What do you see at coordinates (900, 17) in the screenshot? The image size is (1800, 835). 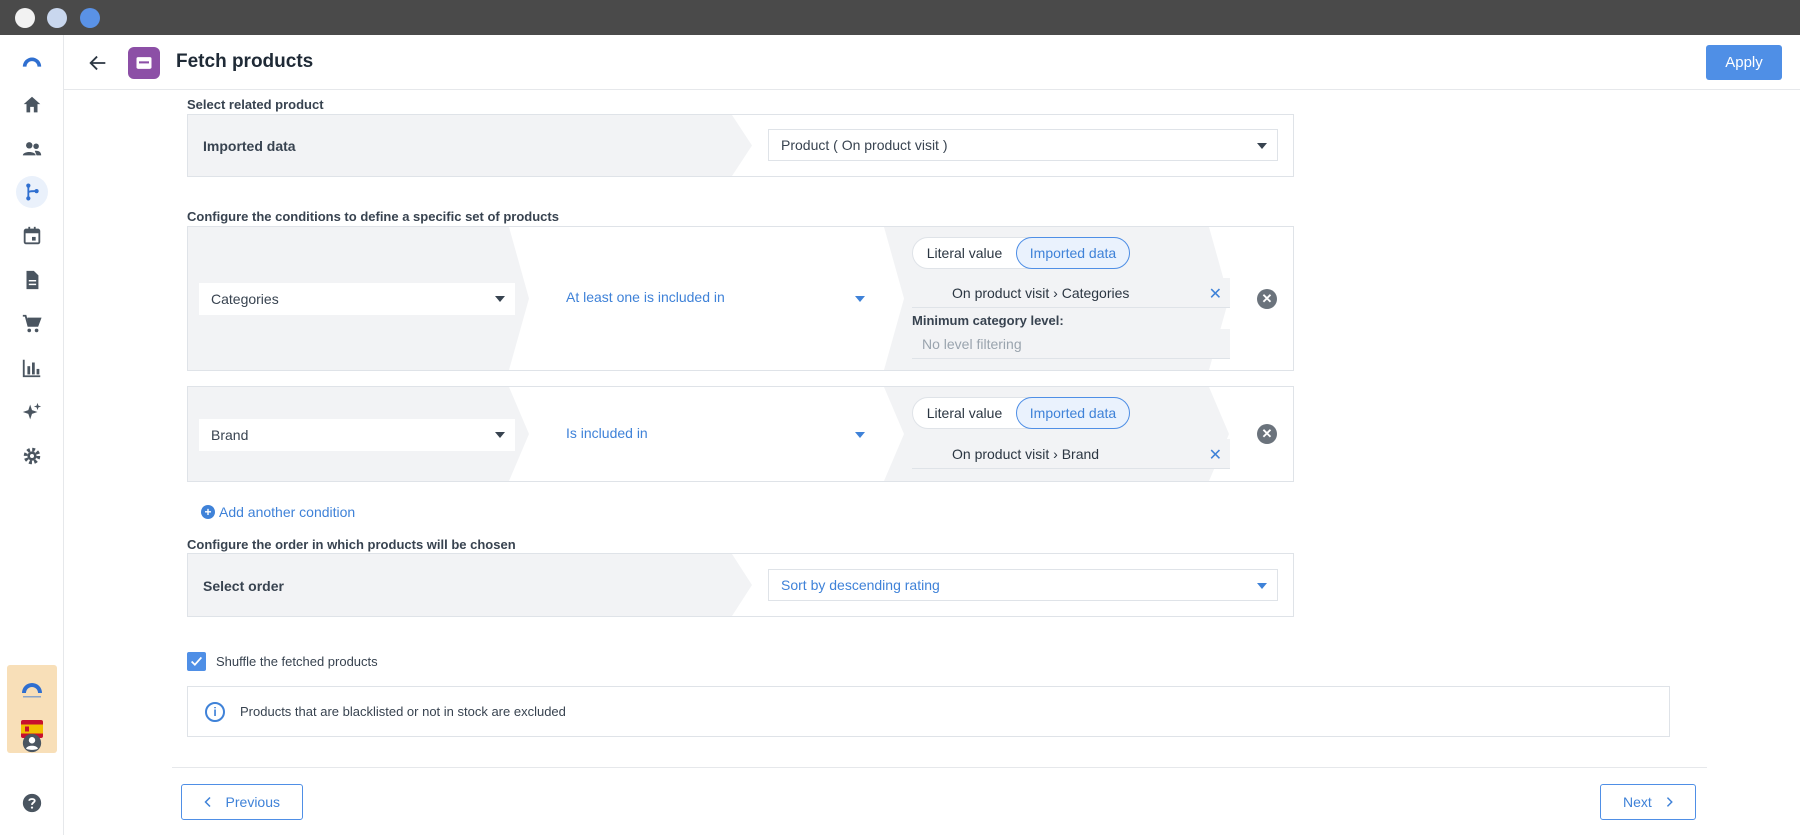 I see `window-titlebar` at bounding box center [900, 17].